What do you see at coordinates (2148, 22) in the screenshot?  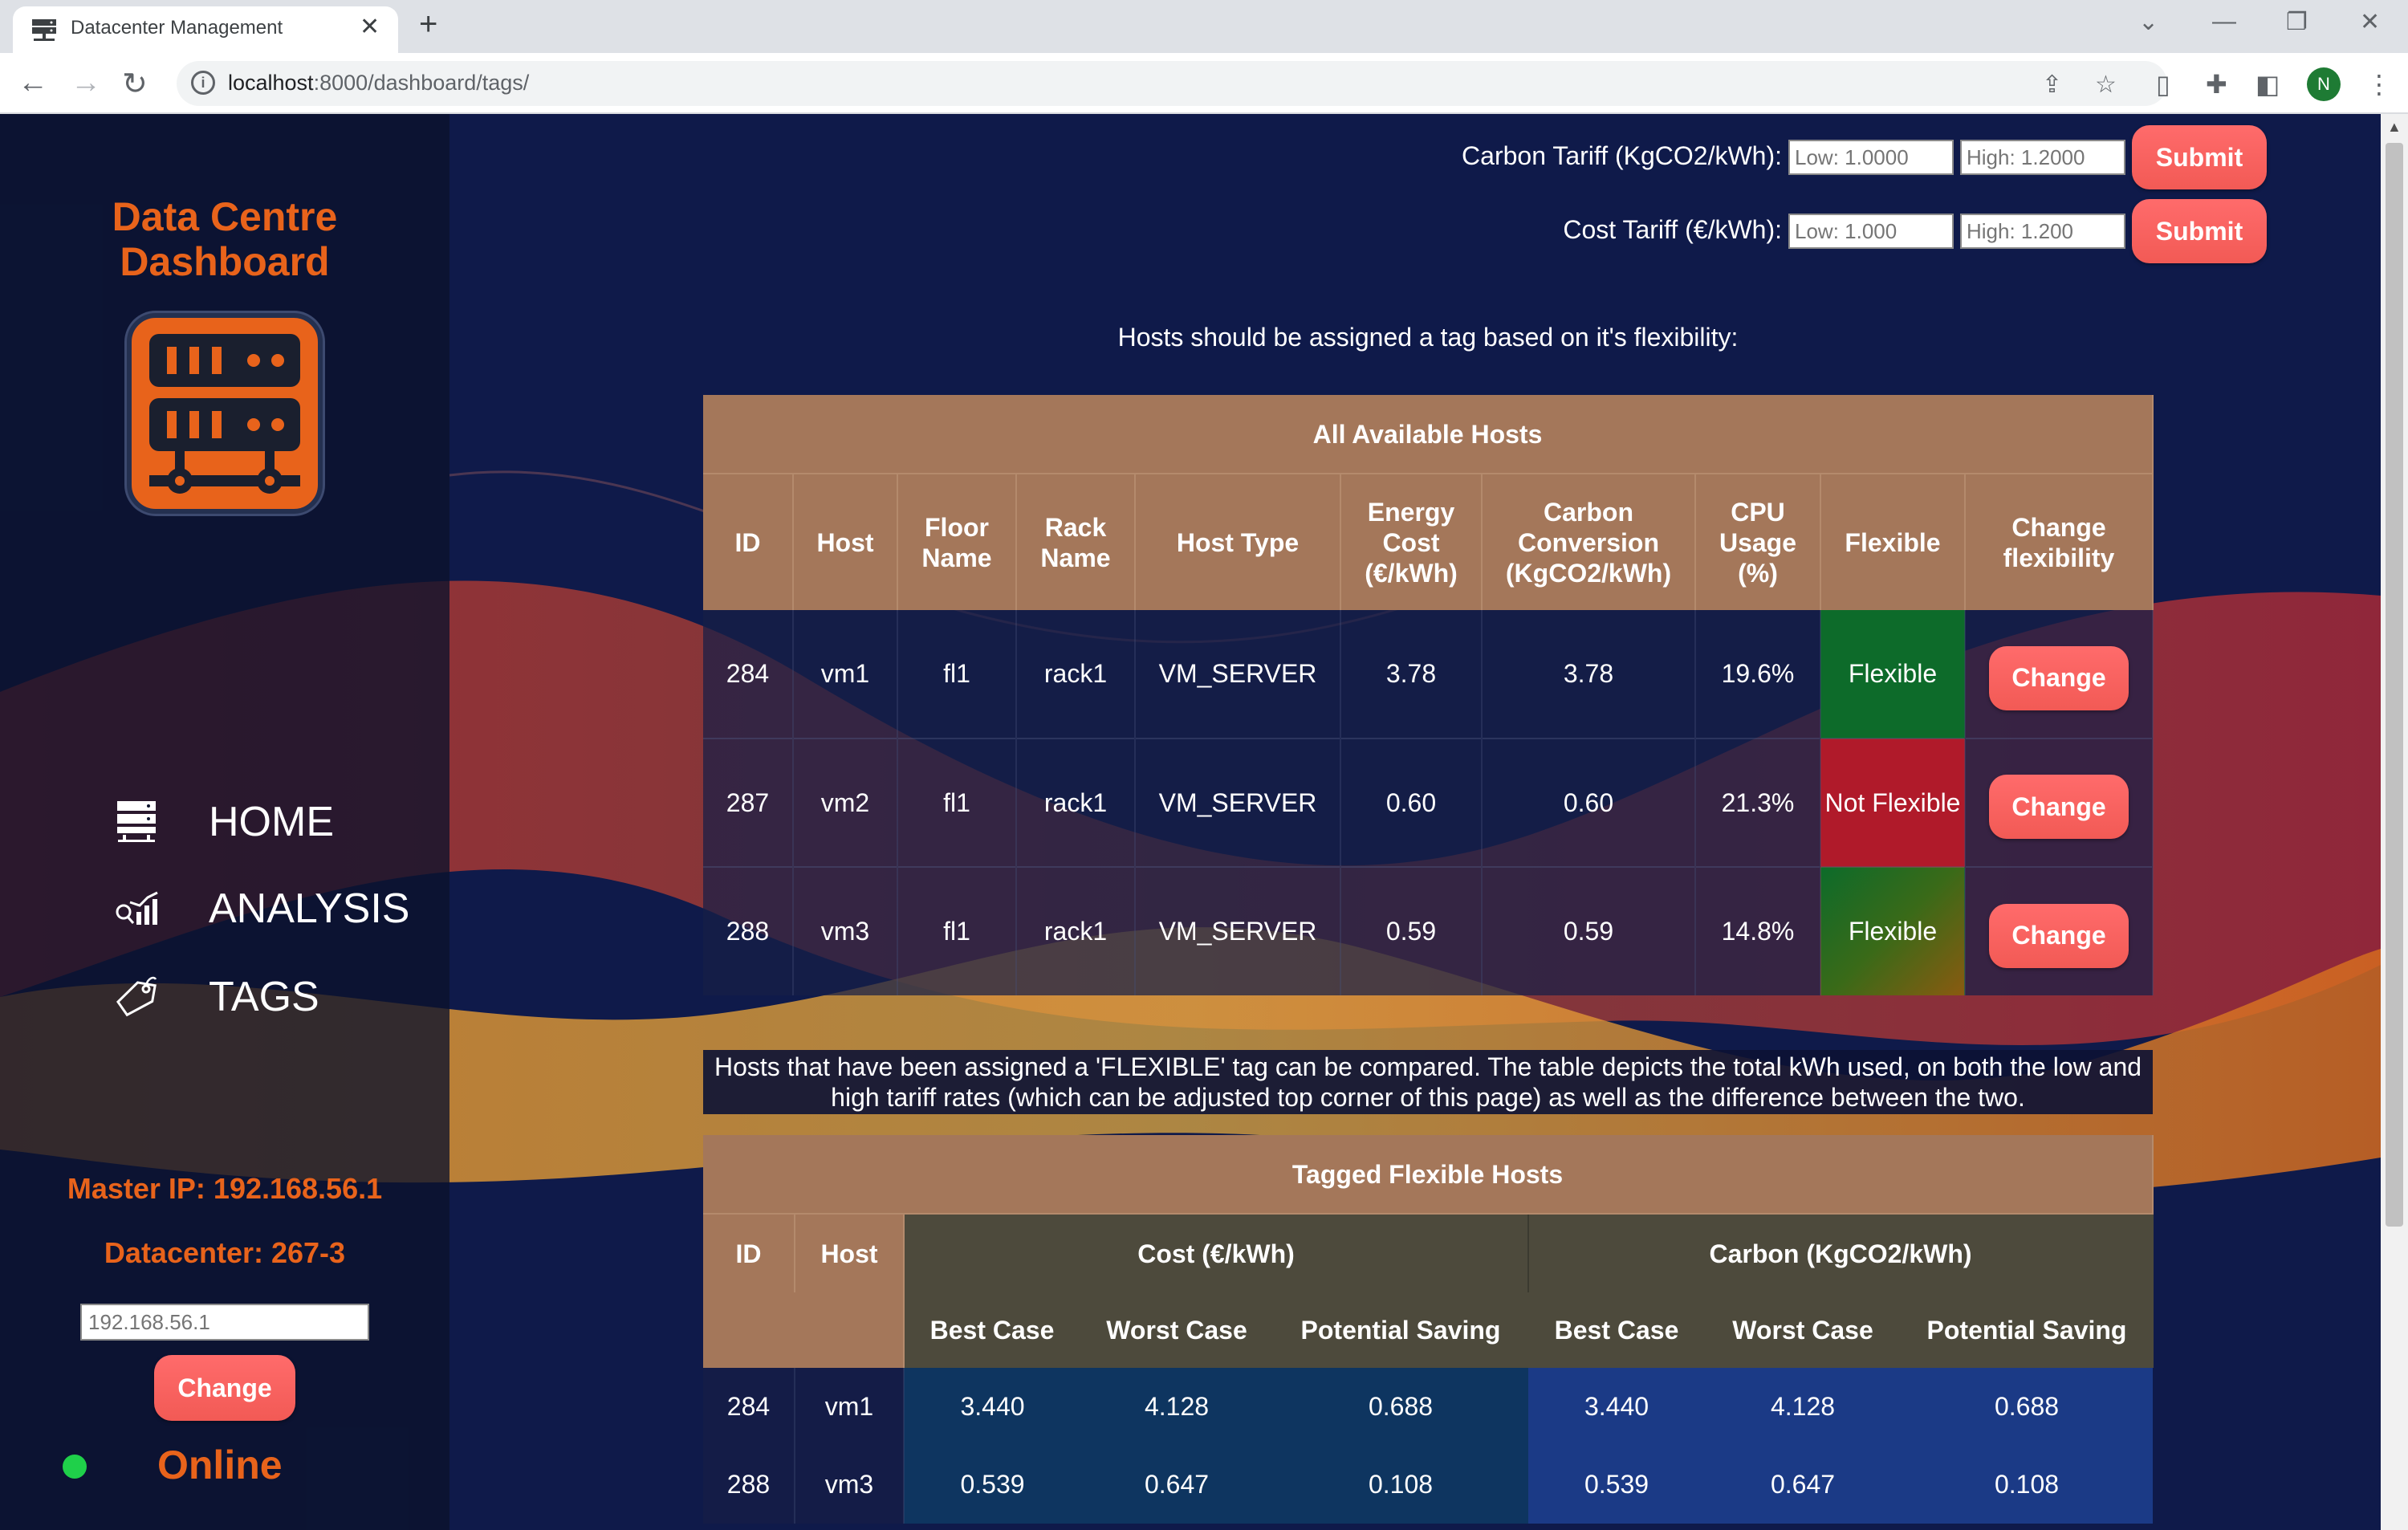 I see `tab-search-chevron-icon: ⌄` at bounding box center [2148, 22].